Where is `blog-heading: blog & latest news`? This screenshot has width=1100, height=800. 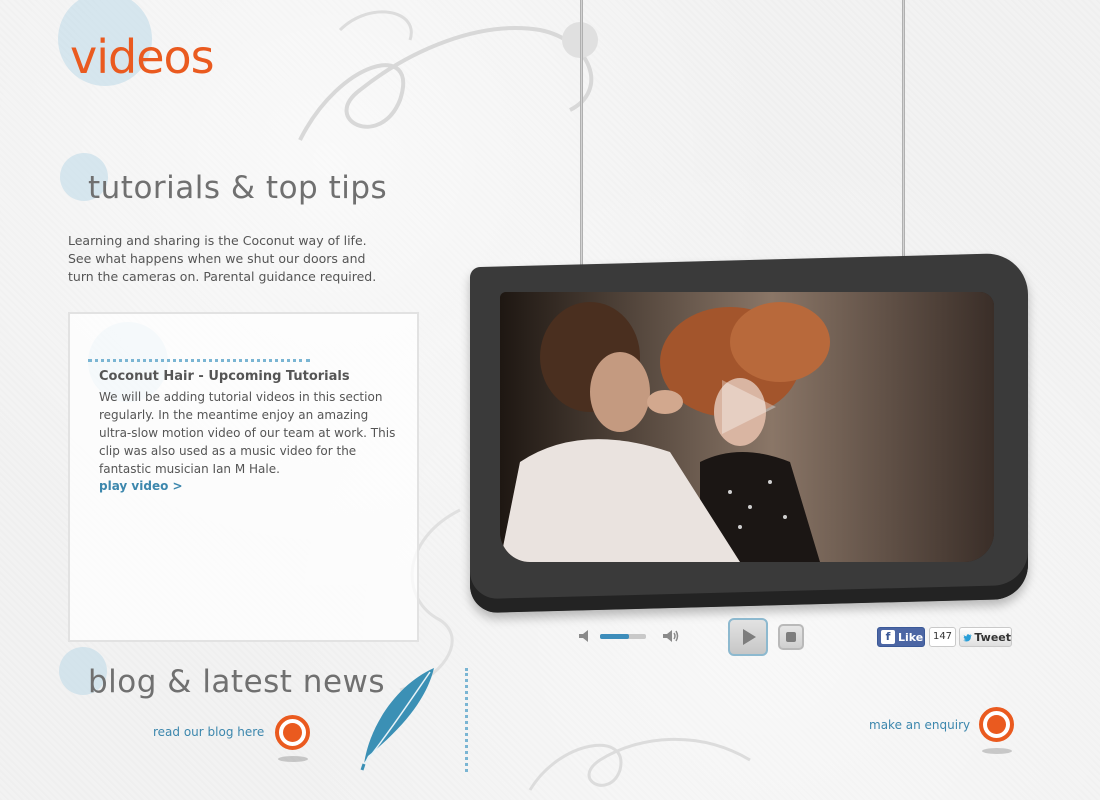
blog-heading: blog & latest news is located at coordinates (237, 682).